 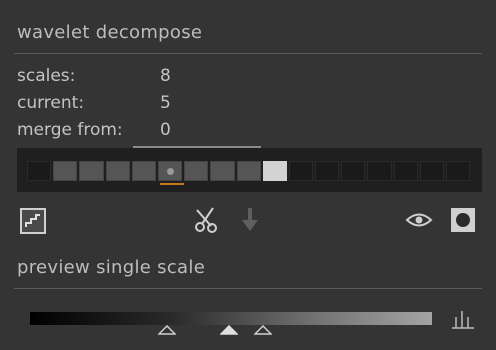 I want to click on current-row: current: 5, so click(x=94, y=103).